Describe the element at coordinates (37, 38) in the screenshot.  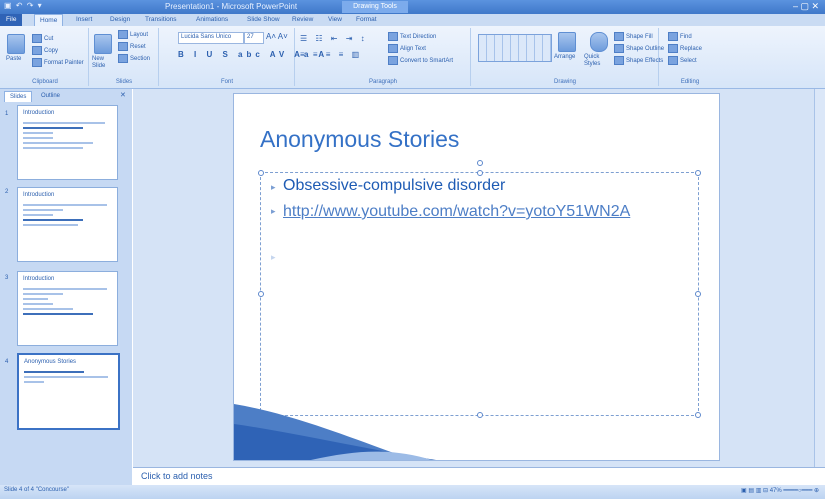
I see `scissors-icon` at that location.